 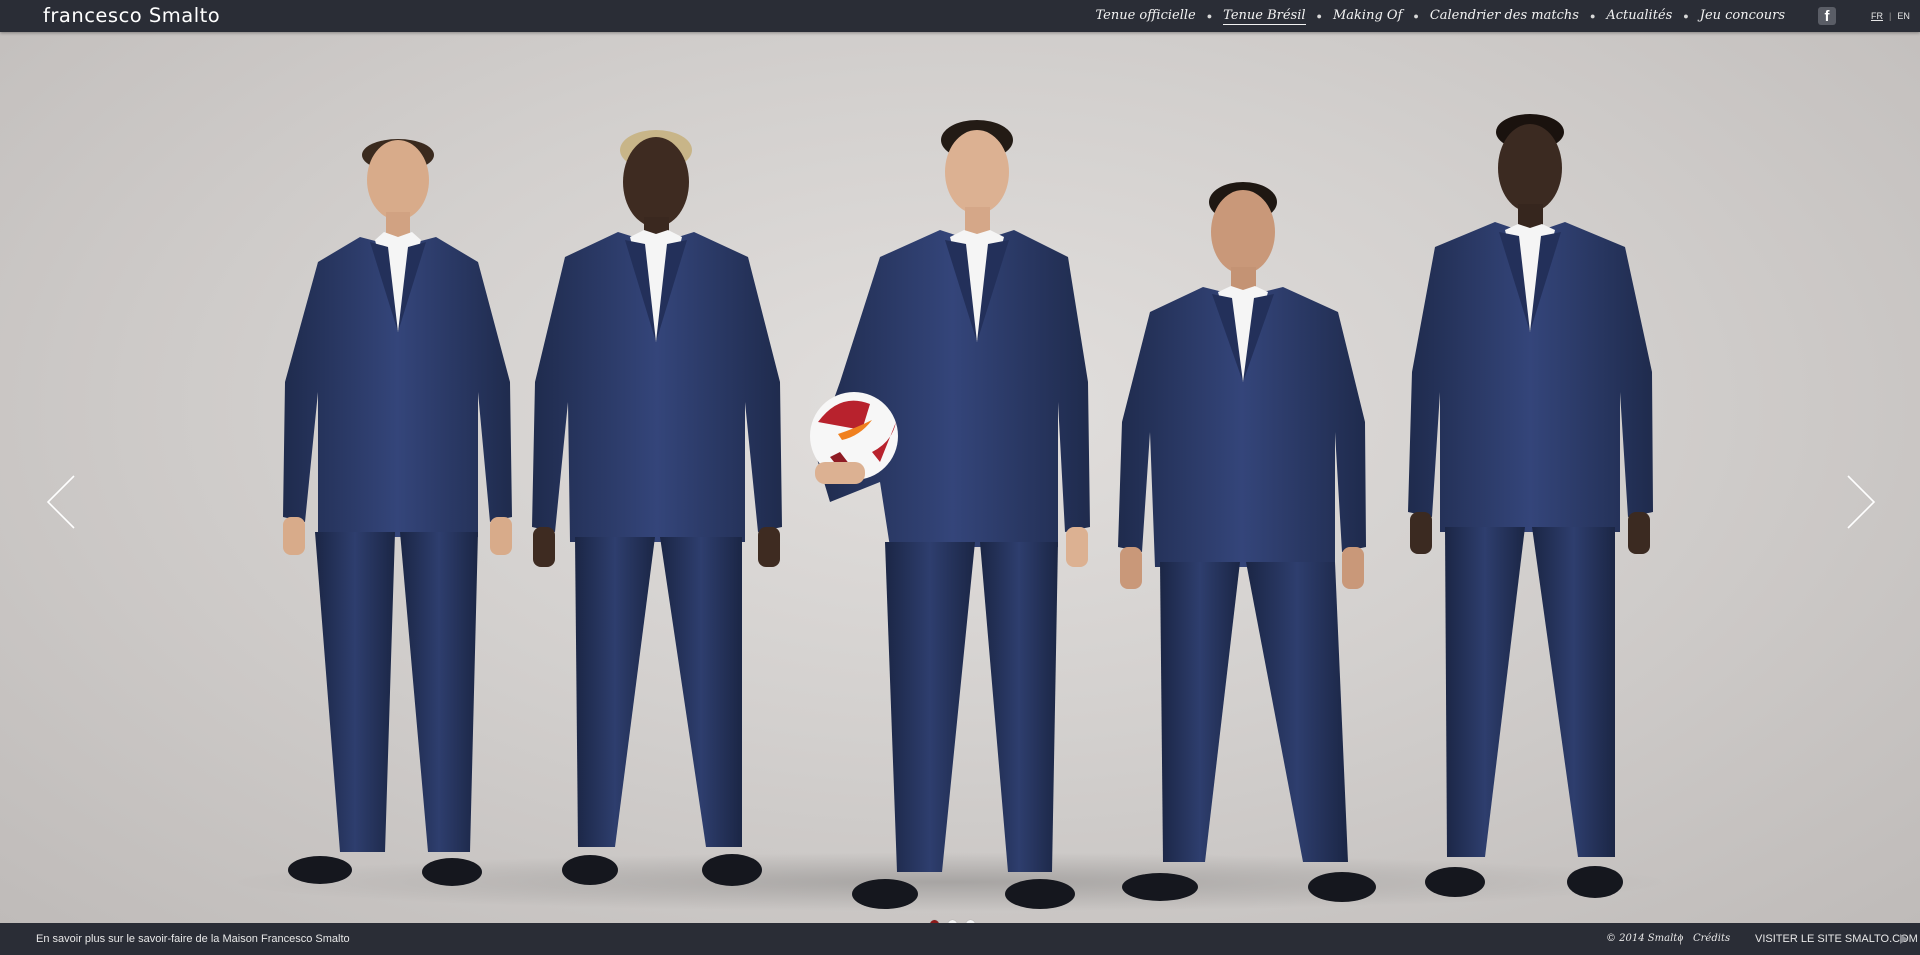 What do you see at coordinates (1742, 16) in the screenshot?
I see `nav-jeu-concours: Jeu concours` at bounding box center [1742, 16].